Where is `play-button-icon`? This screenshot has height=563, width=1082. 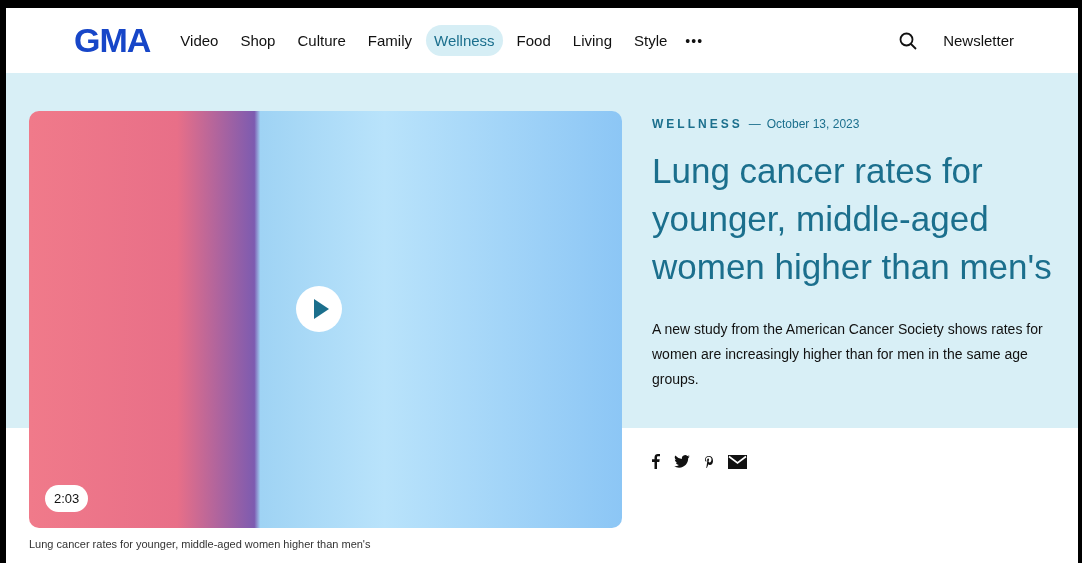 play-button-icon is located at coordinates (319, 309).